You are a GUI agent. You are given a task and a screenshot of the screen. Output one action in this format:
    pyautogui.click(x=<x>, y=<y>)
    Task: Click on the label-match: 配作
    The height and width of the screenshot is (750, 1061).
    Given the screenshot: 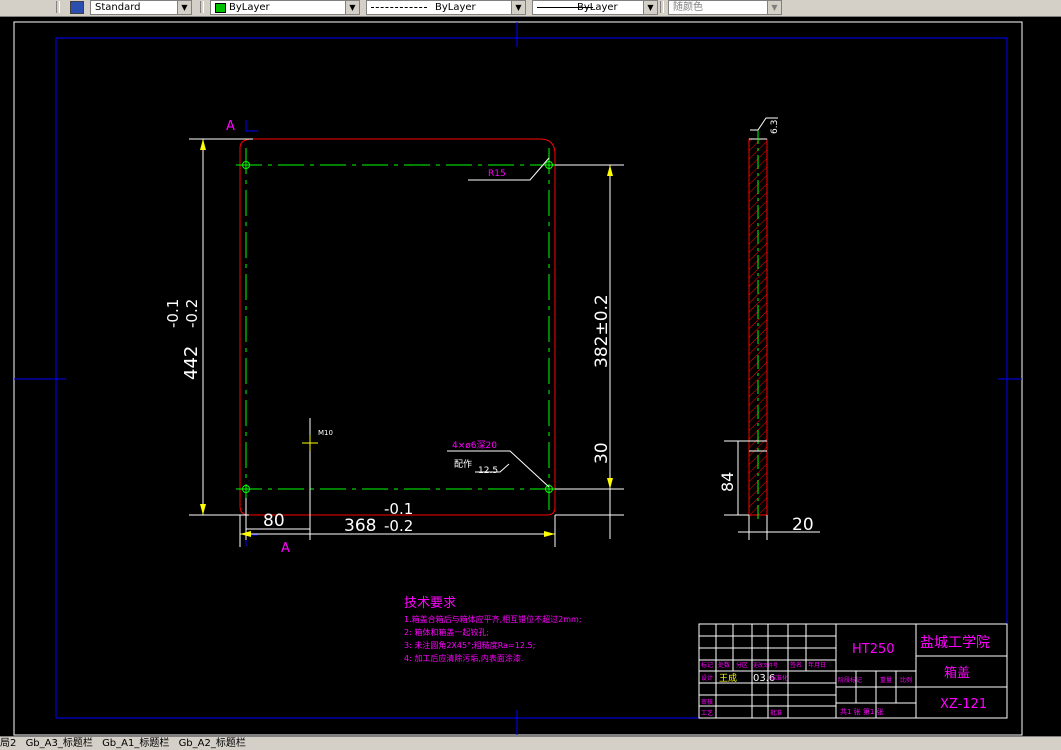 What is the action you would take?
    pyautogui.click(x=463, y=464)
    